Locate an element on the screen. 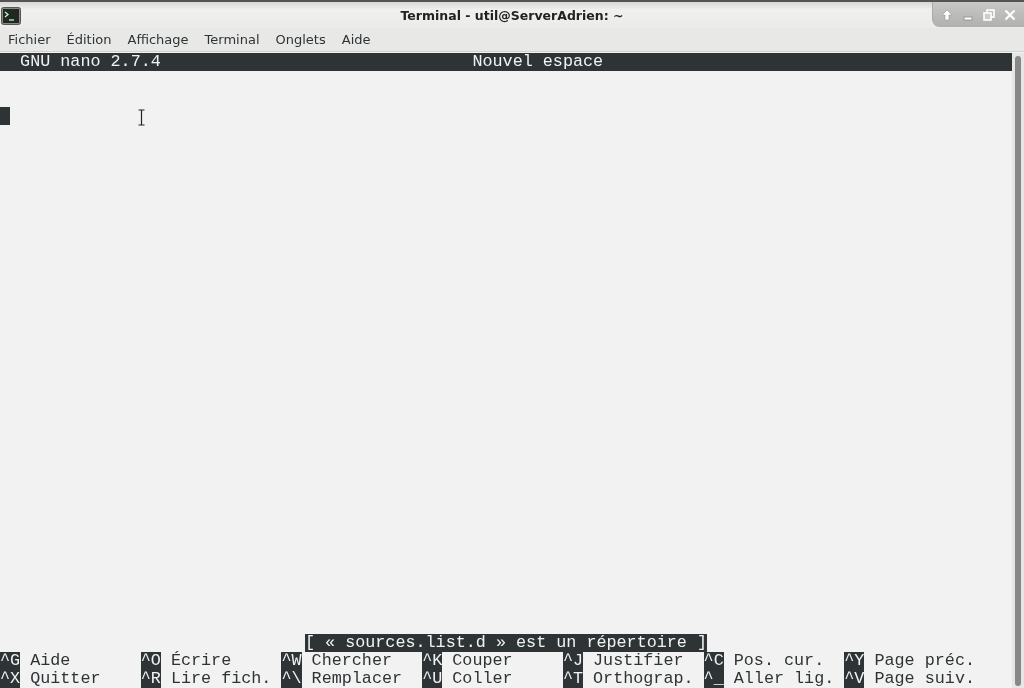 This screenshot has height=688, width=1024. menu-item: Fichier is located at coordinates (29, 39).